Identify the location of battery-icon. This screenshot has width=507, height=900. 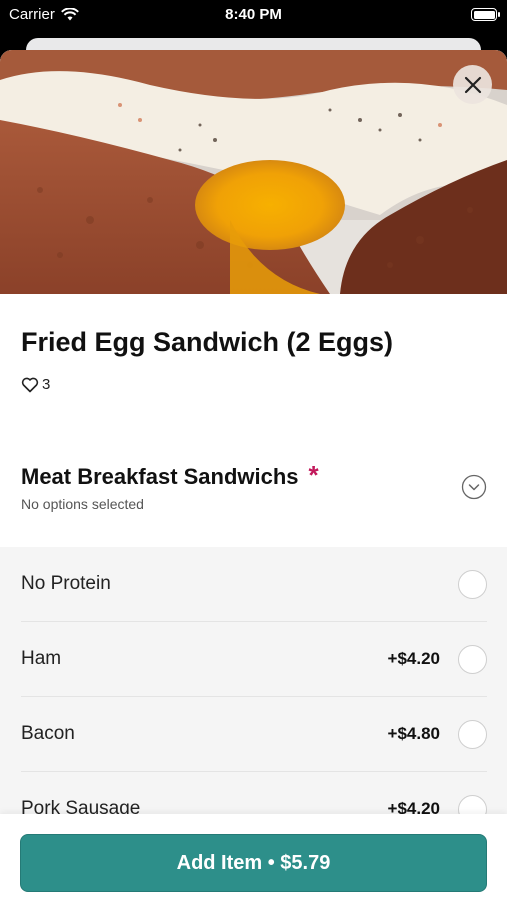
(485, 14).